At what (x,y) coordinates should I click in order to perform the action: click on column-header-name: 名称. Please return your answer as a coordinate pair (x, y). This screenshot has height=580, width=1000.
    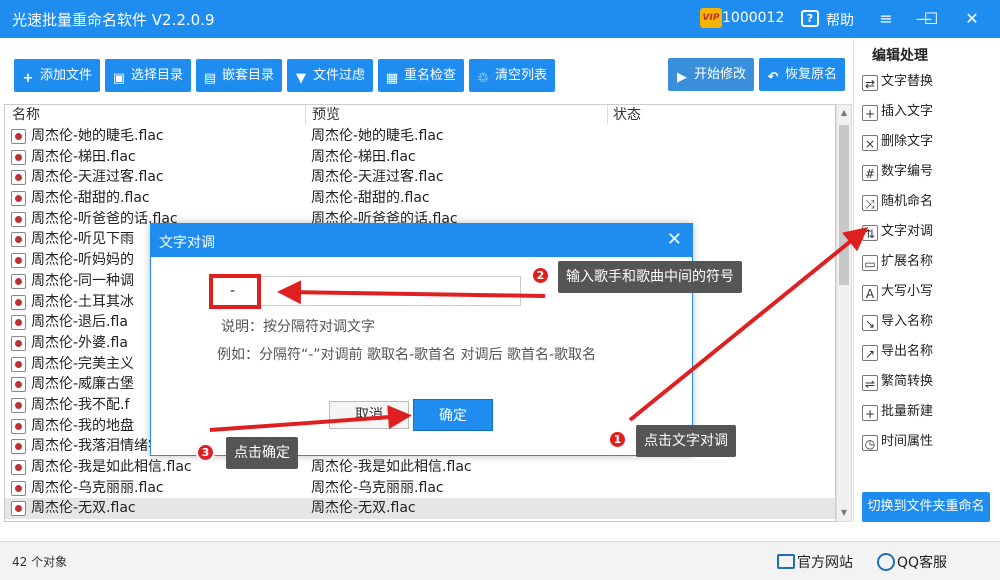
    Looking at the image, I should click on (26, 115).